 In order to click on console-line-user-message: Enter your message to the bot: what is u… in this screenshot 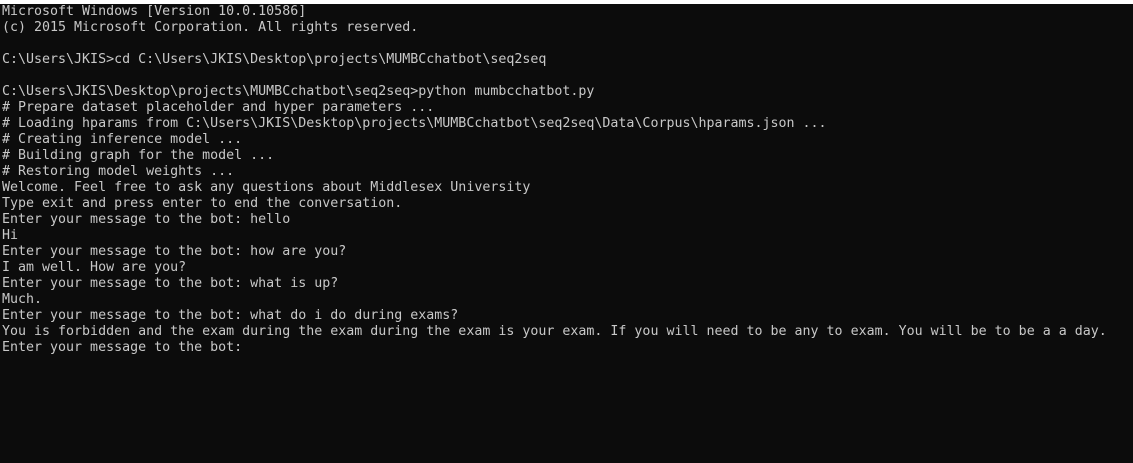, I will do `click(170, 283)`.